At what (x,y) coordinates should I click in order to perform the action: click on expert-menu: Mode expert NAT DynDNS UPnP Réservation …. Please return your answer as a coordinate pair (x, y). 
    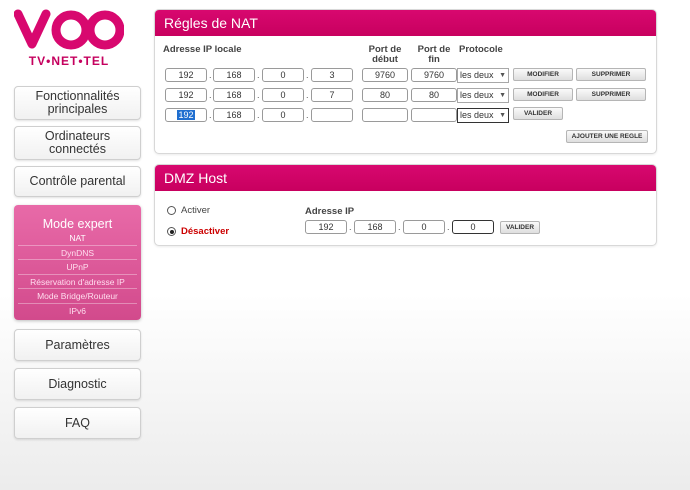
    Looking at the image, I should click on (77, 262).